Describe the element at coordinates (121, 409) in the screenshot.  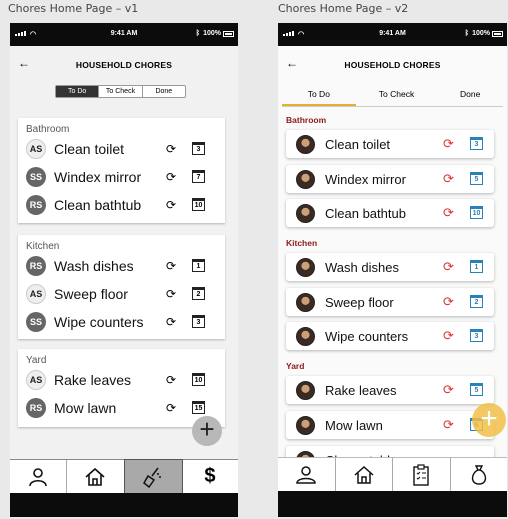
I see `chore-row: RS Mow lawn ⟳ 15` at that location.